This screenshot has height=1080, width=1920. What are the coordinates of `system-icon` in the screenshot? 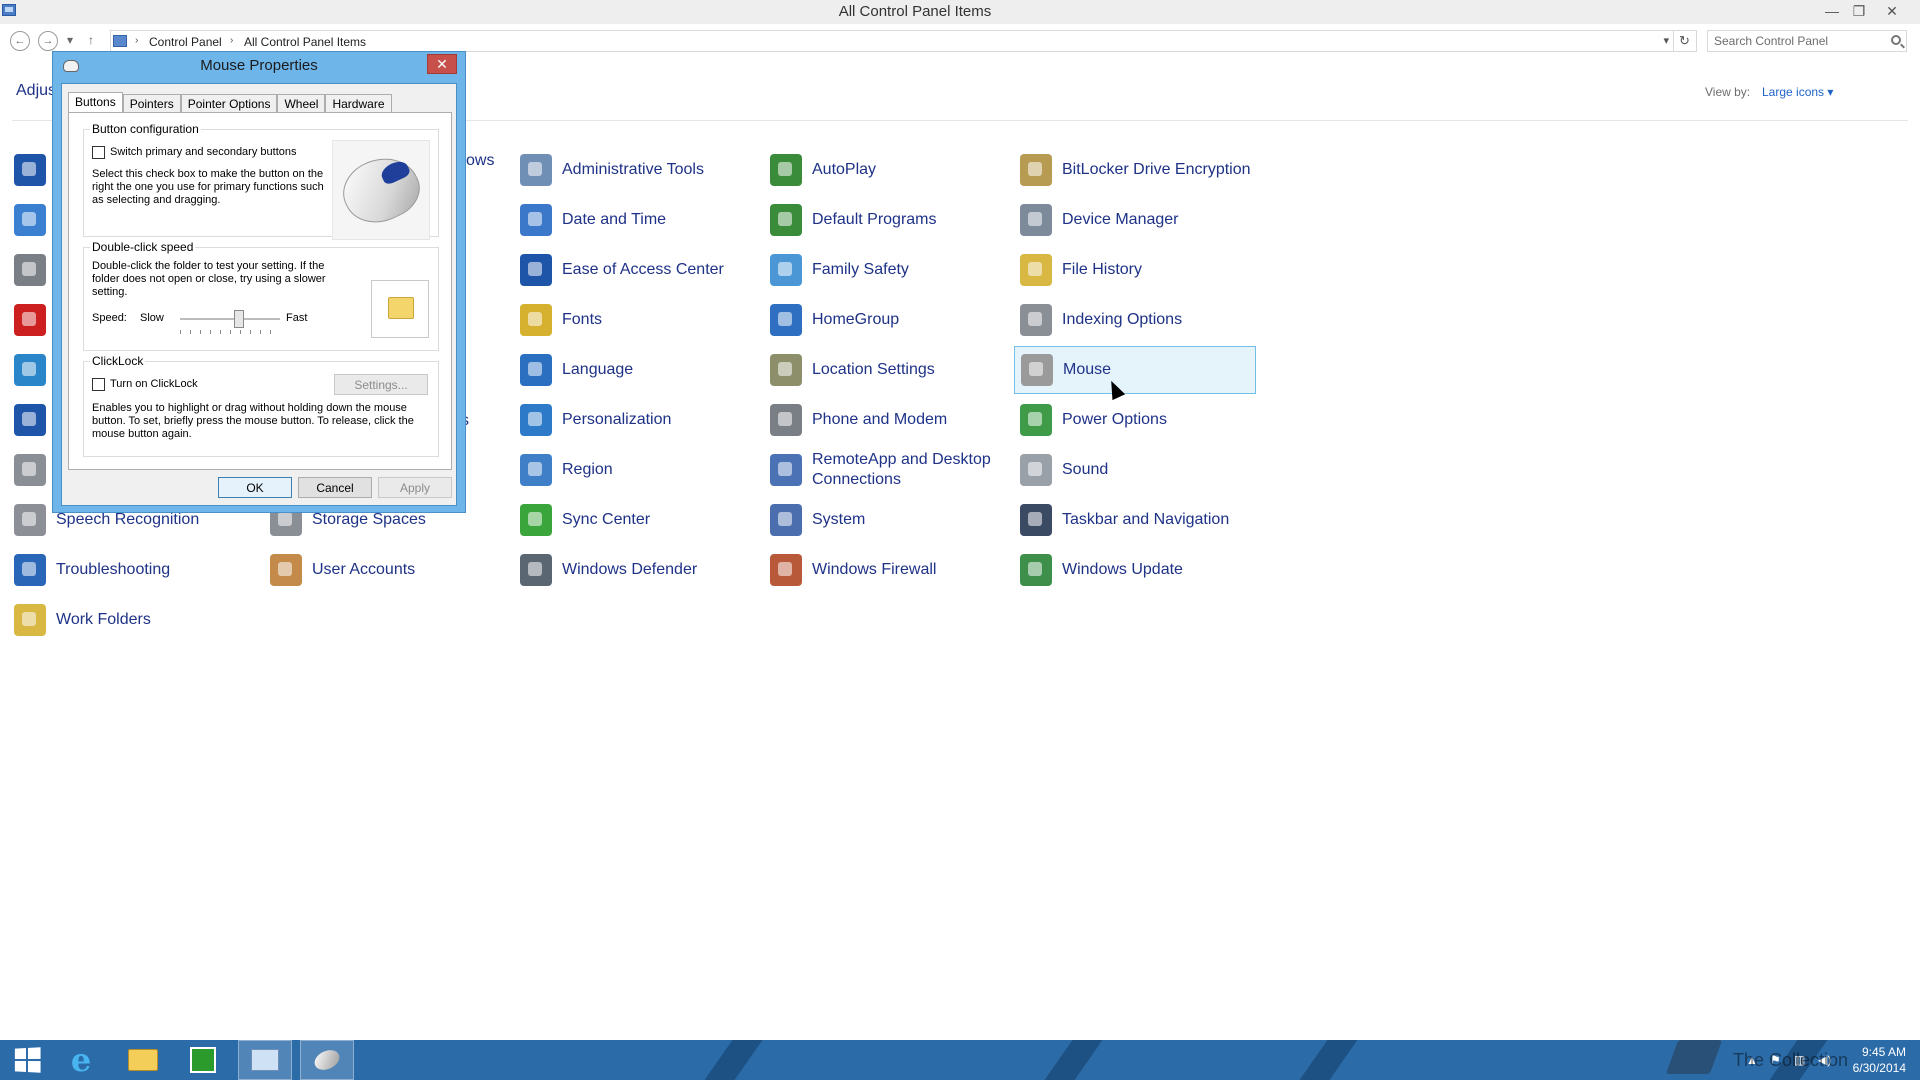 It's located at (786, 520).